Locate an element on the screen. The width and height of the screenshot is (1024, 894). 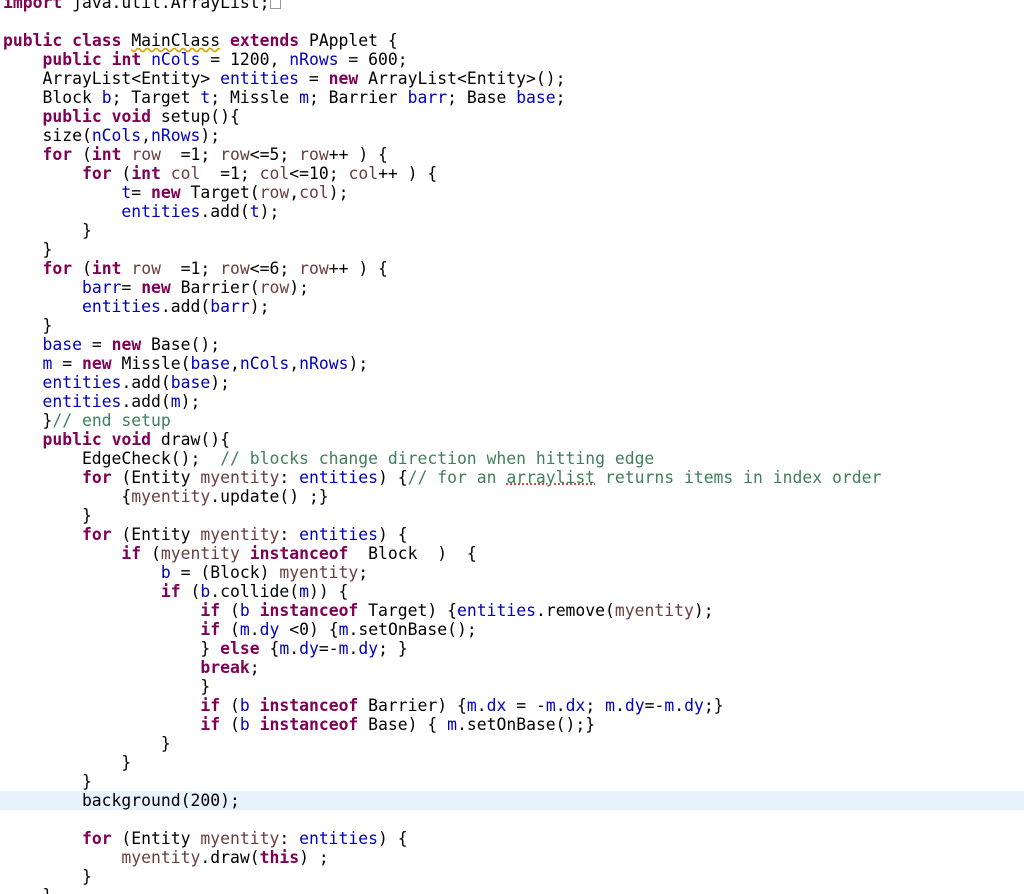
code-line: if (b.collide(m)) { is located at coordinates (512, 591).